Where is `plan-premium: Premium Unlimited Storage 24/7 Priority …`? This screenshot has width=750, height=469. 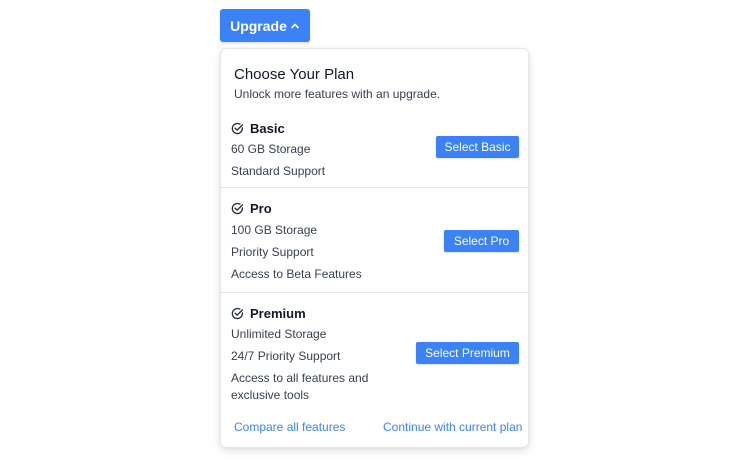 plan-premium: Premium Unlimited Storage 24/7 Priority … is located at coordinates (374, 351).